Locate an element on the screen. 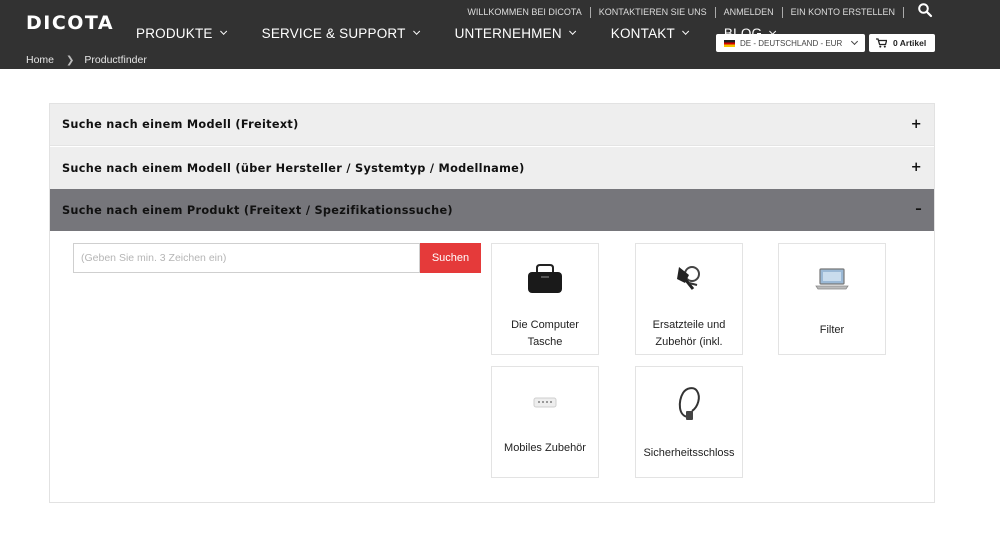 The height and width of the screenshot is (537, 1000). welcome-link: WILLKOMMEN BEI DICOTA is located at coordinates (524, 12).